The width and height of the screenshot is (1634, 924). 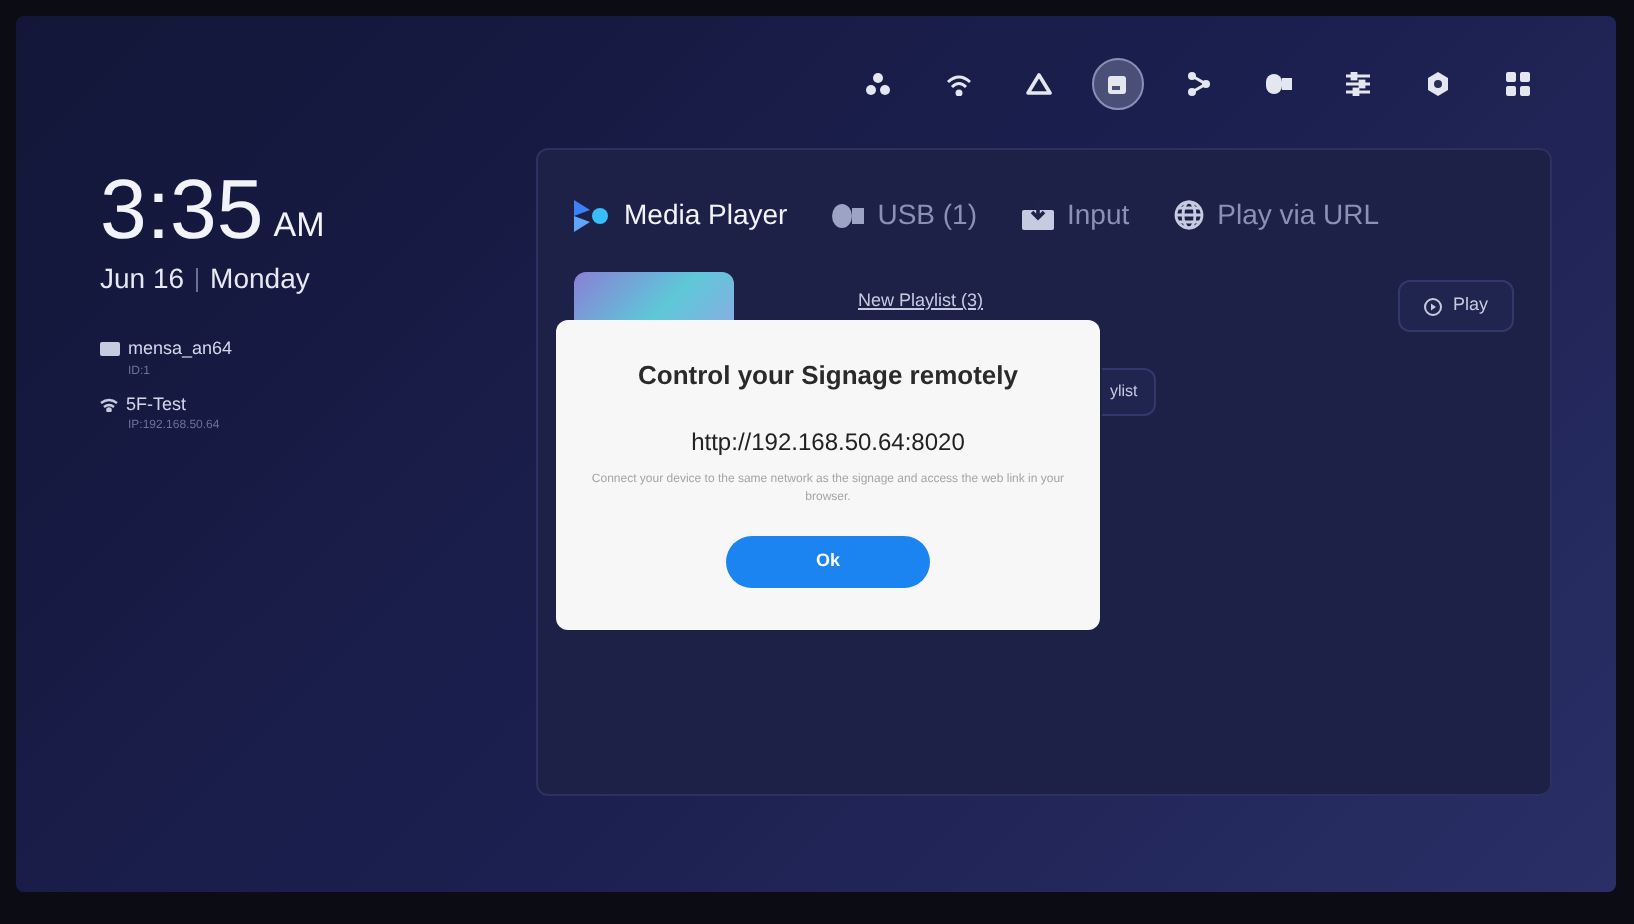 I want to click on network-icon, so click(x=878, y=84).